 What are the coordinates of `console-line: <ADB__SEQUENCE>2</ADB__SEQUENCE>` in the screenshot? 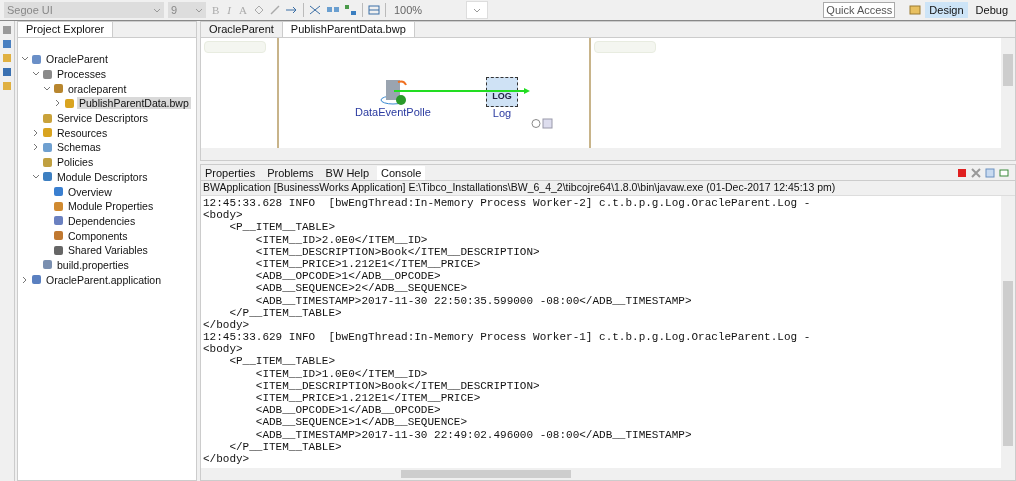 It's located at (361, 288).